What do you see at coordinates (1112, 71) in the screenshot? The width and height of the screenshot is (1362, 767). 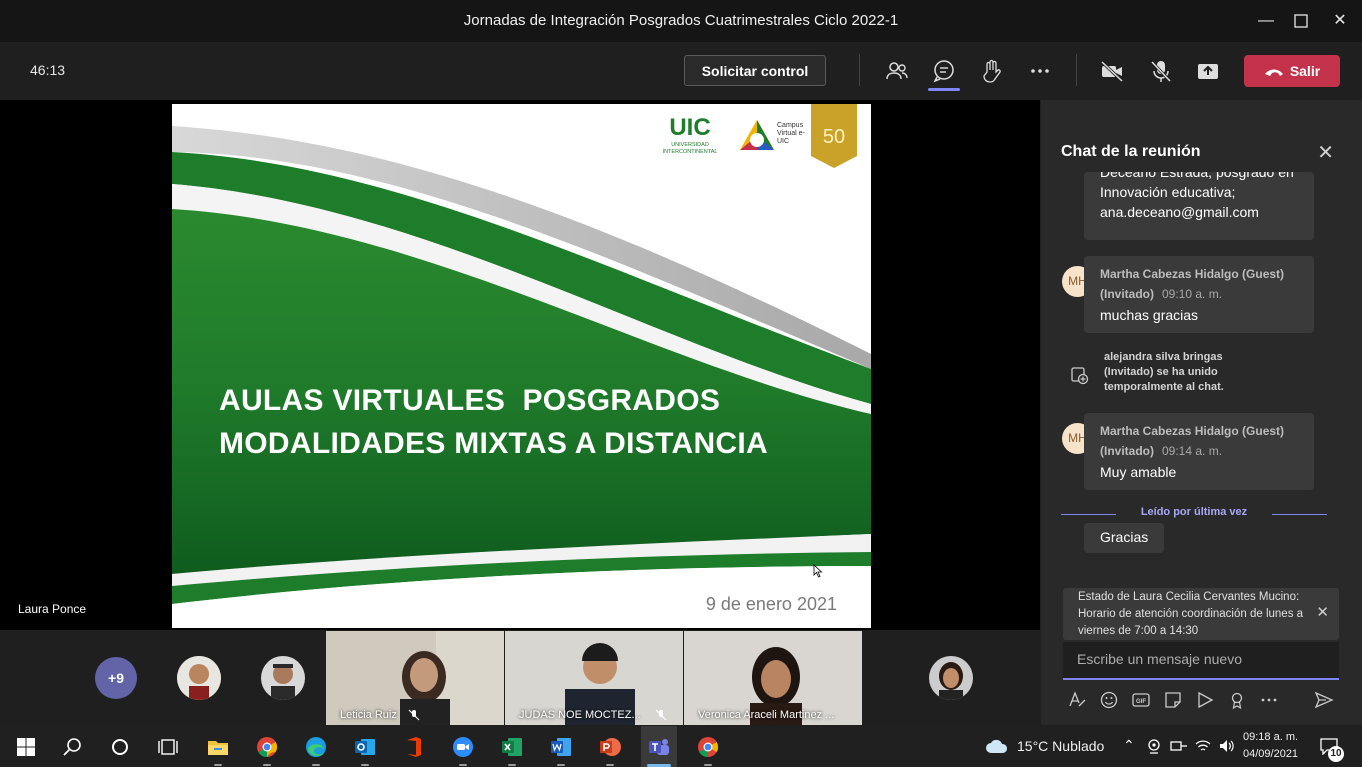 I see `camera-off-icon` at bounding box center [1112, 71].